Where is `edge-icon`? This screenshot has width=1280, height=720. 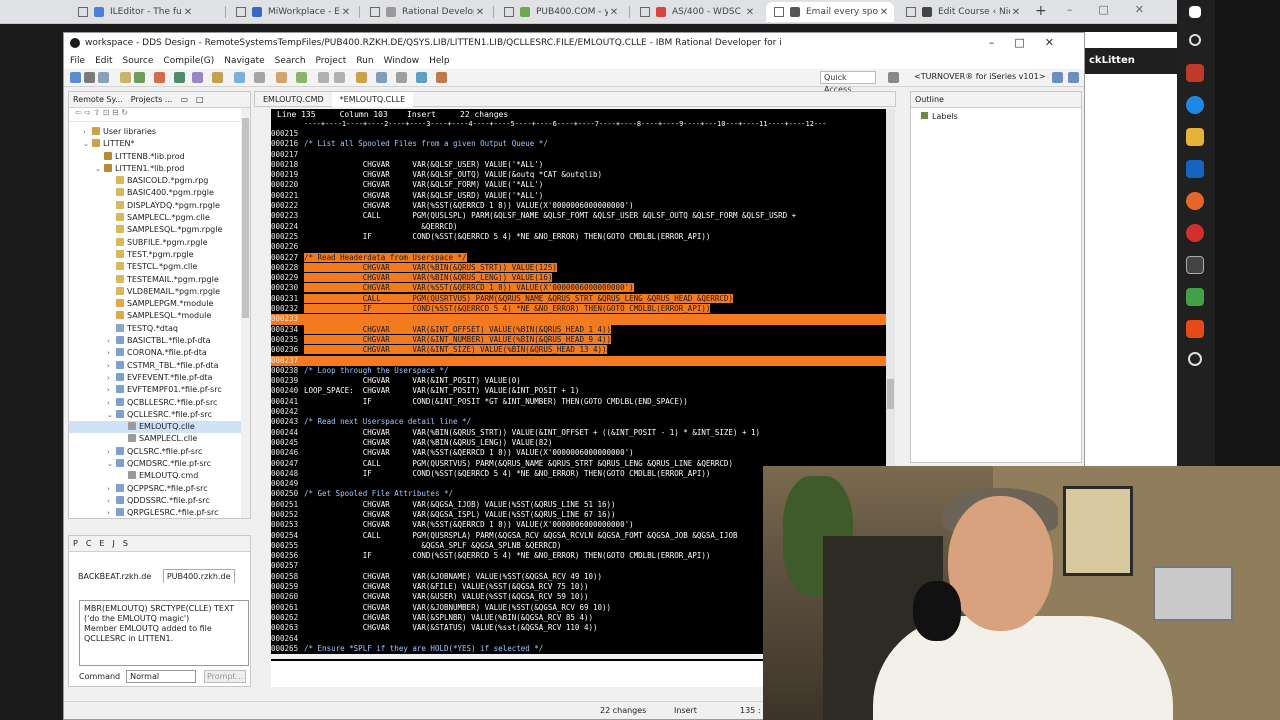
edge-icon is located at coordinates (1195, 105).